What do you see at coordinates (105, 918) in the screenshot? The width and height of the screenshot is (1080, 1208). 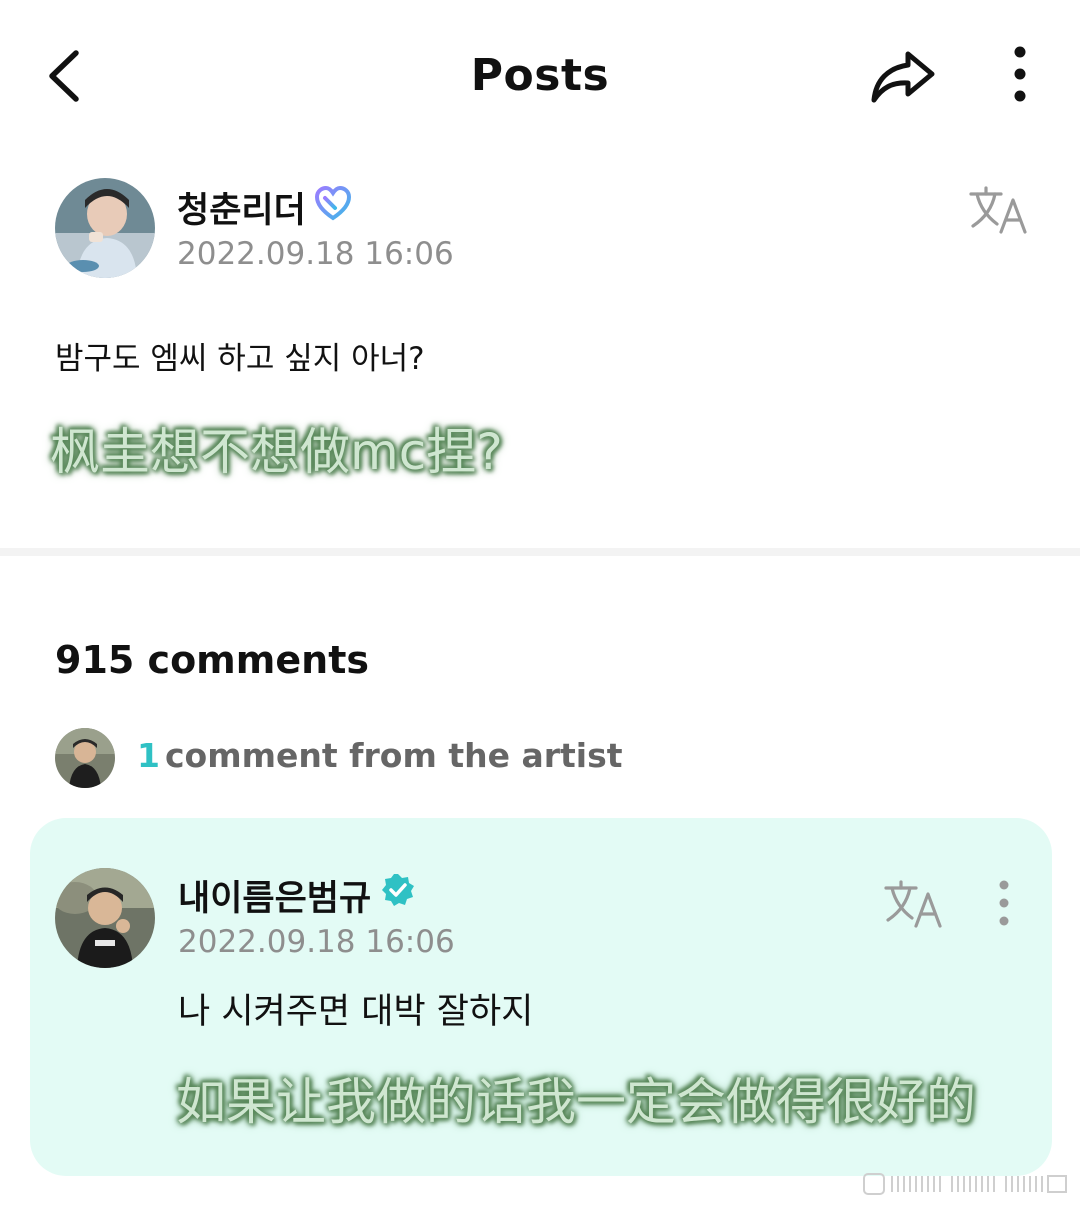 I see `comment-author-avatar` at bounding box center [105, 918].